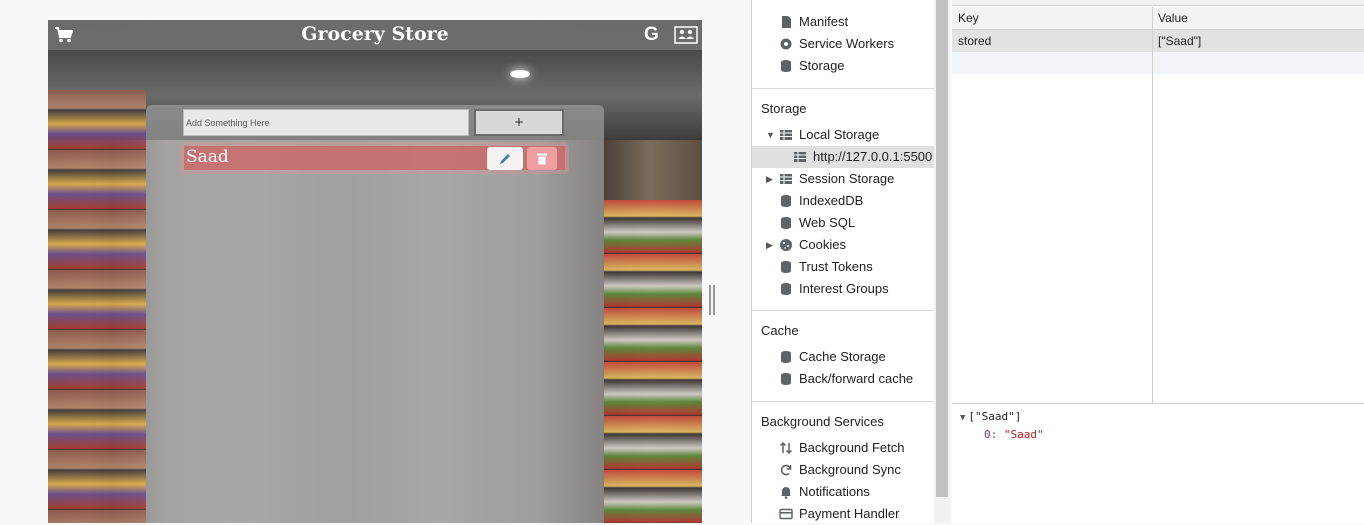  Describe the element at coordinates (1158, 403) in the screenshot. I see `table-bottom-border` at that location.